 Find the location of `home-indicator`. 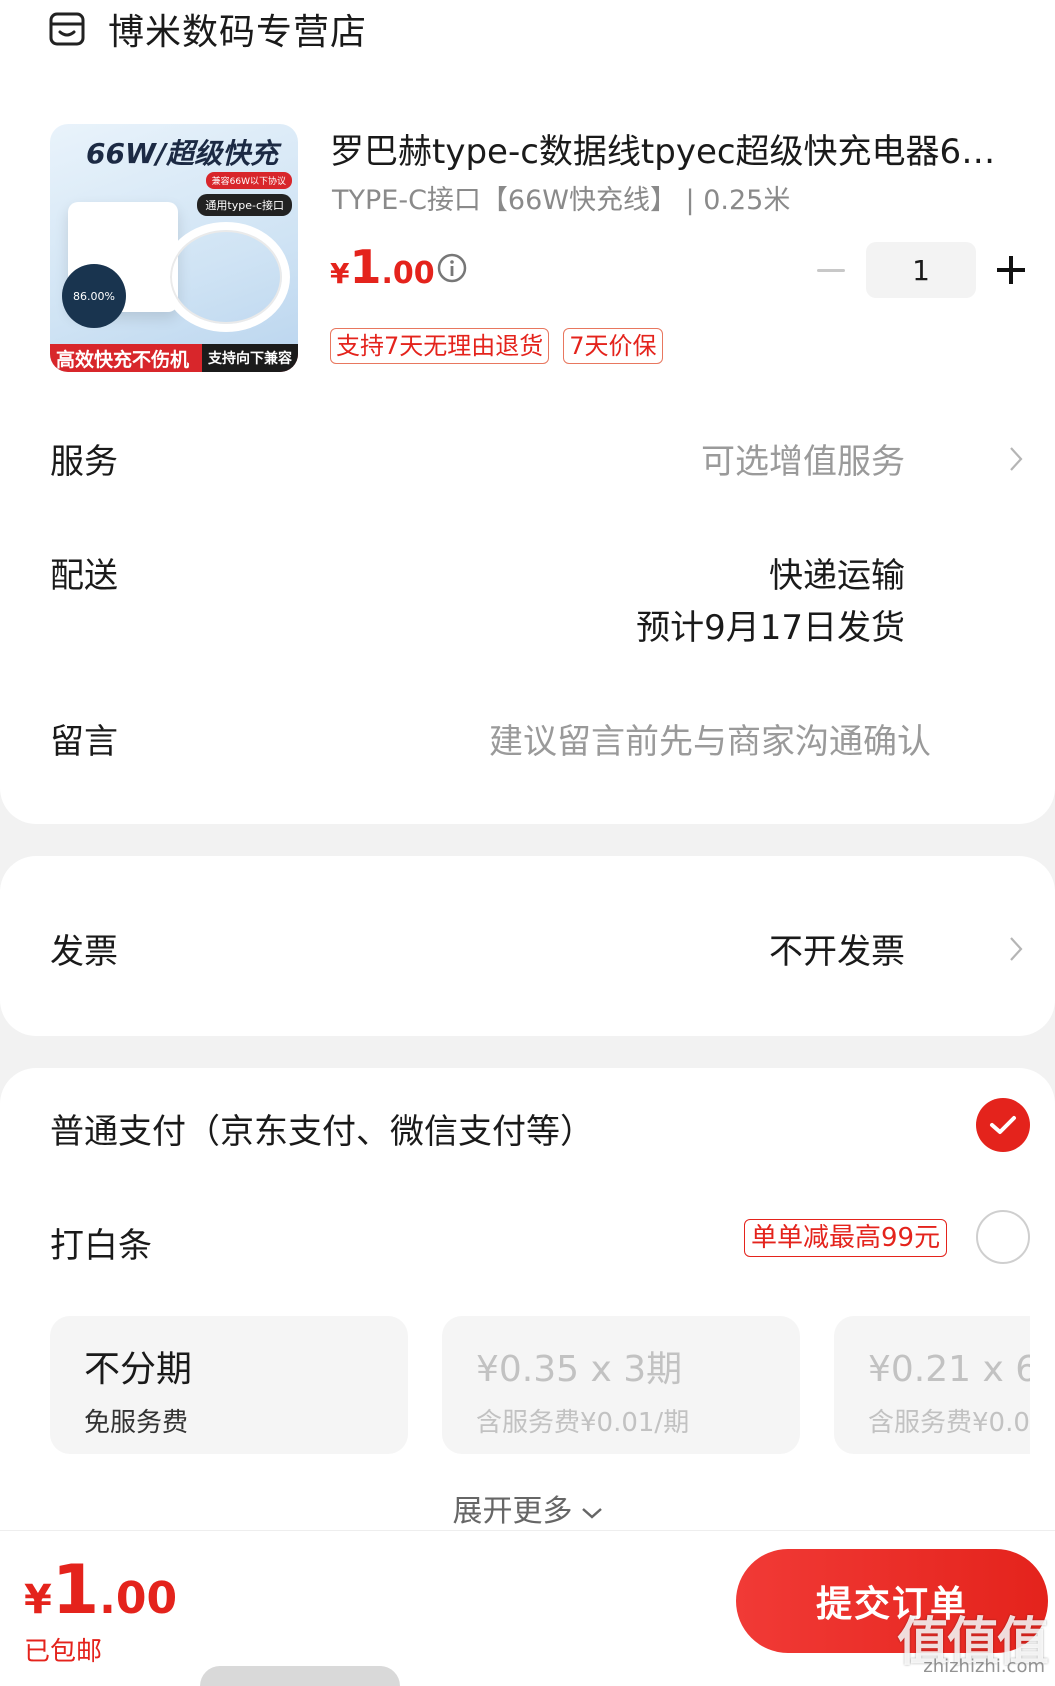

home-indicator is located at coordinates (300, 1676).